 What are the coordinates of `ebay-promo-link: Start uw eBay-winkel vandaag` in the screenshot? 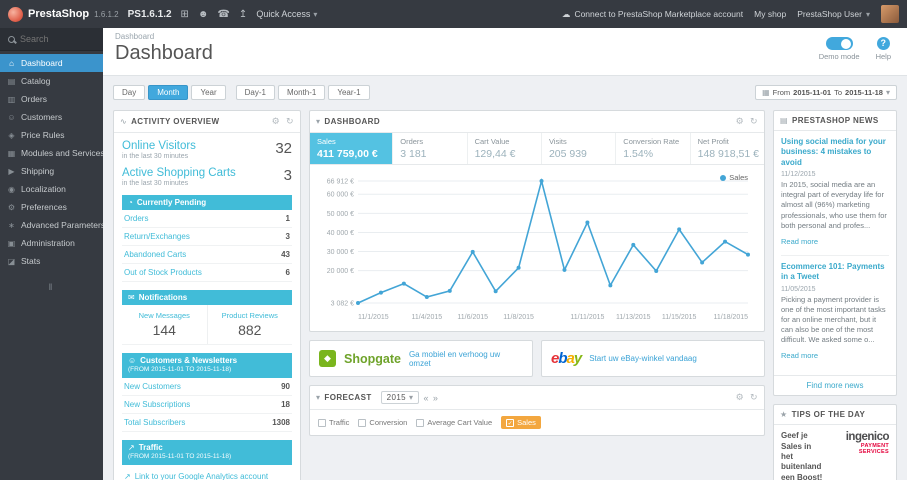 It's located at (643, 358).